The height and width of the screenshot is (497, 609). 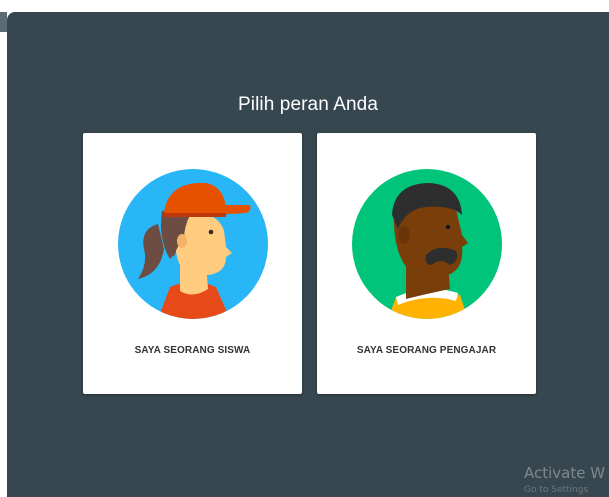 What do you see at coordinates (3, 22) in the screenshot?
I see `window-corner` at bounding box center [3, 22].